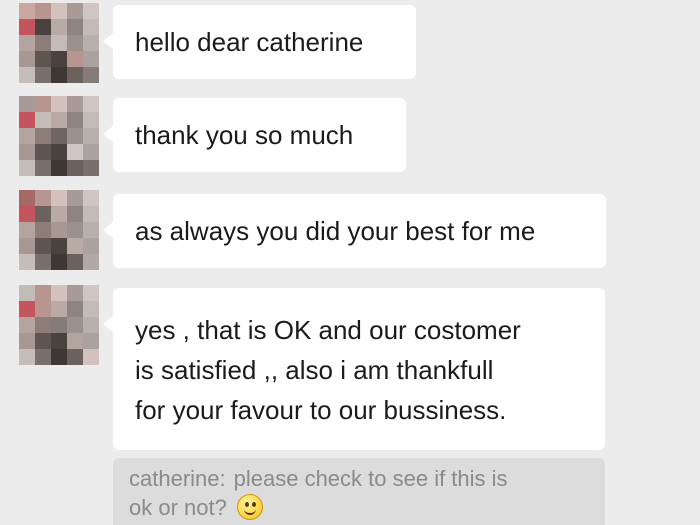 Image resolution: width=700 pixels, height=525 pixels. I want to click on quote-text: please check to see if this is, so click(370, 478).